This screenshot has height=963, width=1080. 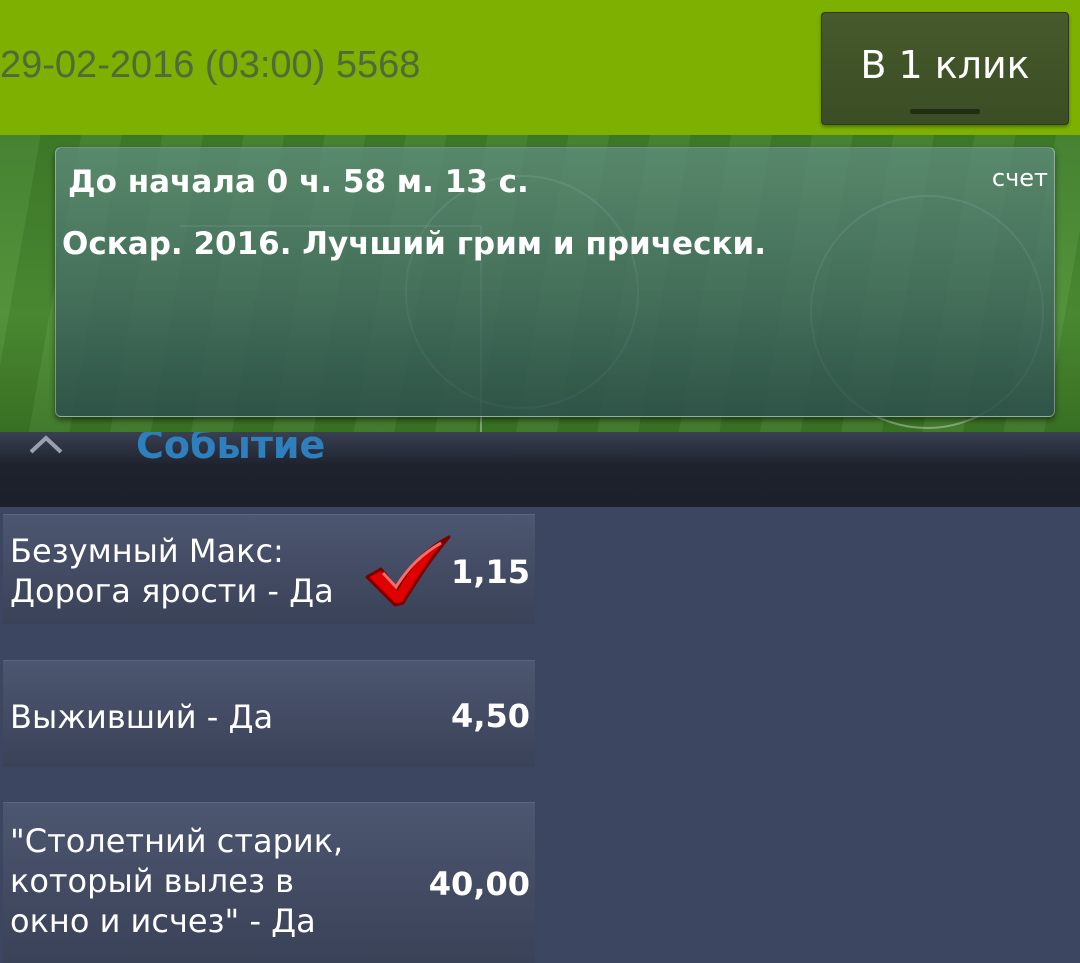 I want to click on outcome-button-2: Выживший - Да 4,50, so click(x=269, y=713).